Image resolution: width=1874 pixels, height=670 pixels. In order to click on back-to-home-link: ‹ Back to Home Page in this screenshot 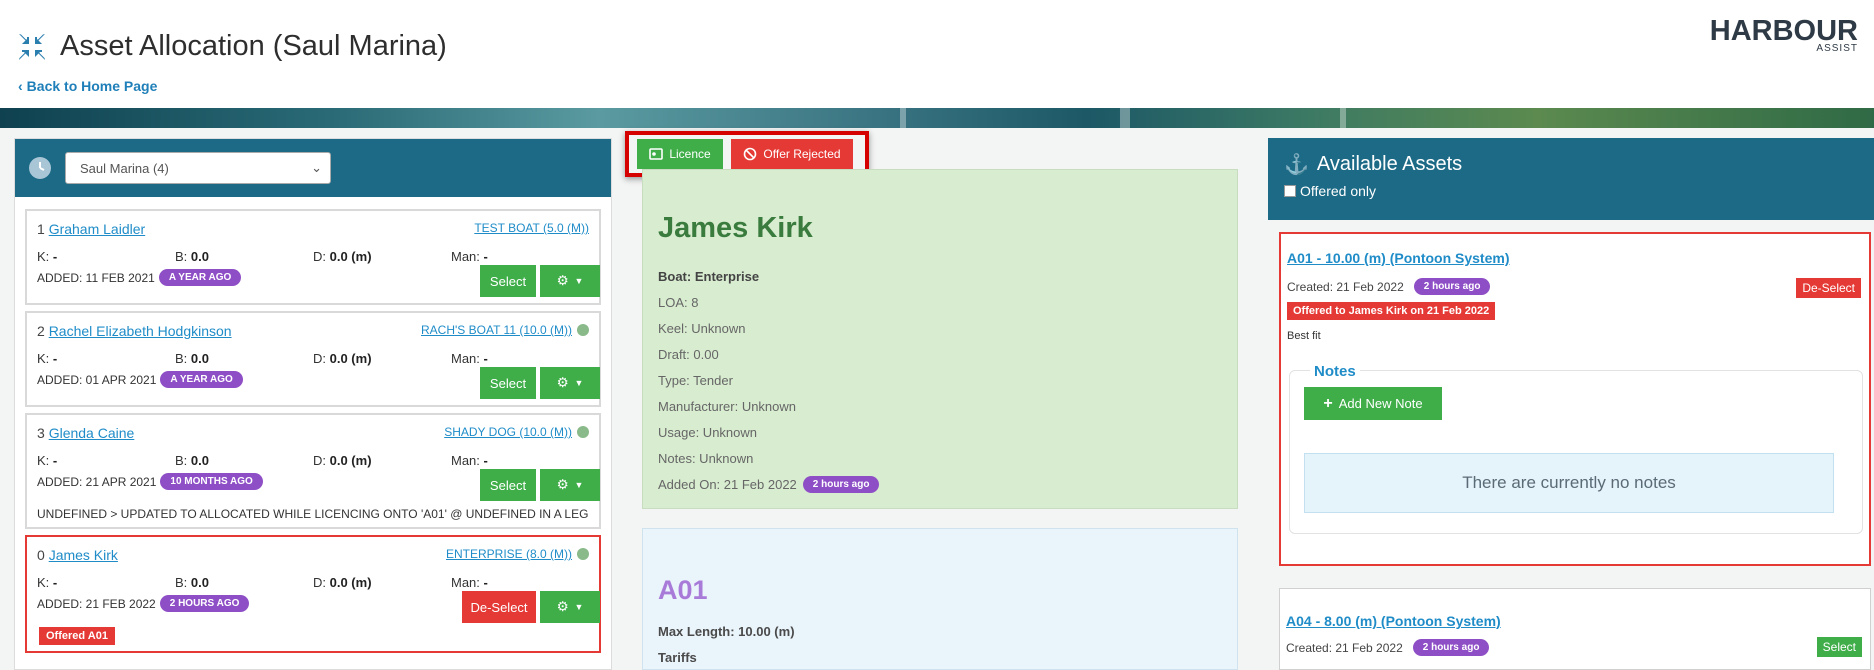, I will do `click(87, 86)`.